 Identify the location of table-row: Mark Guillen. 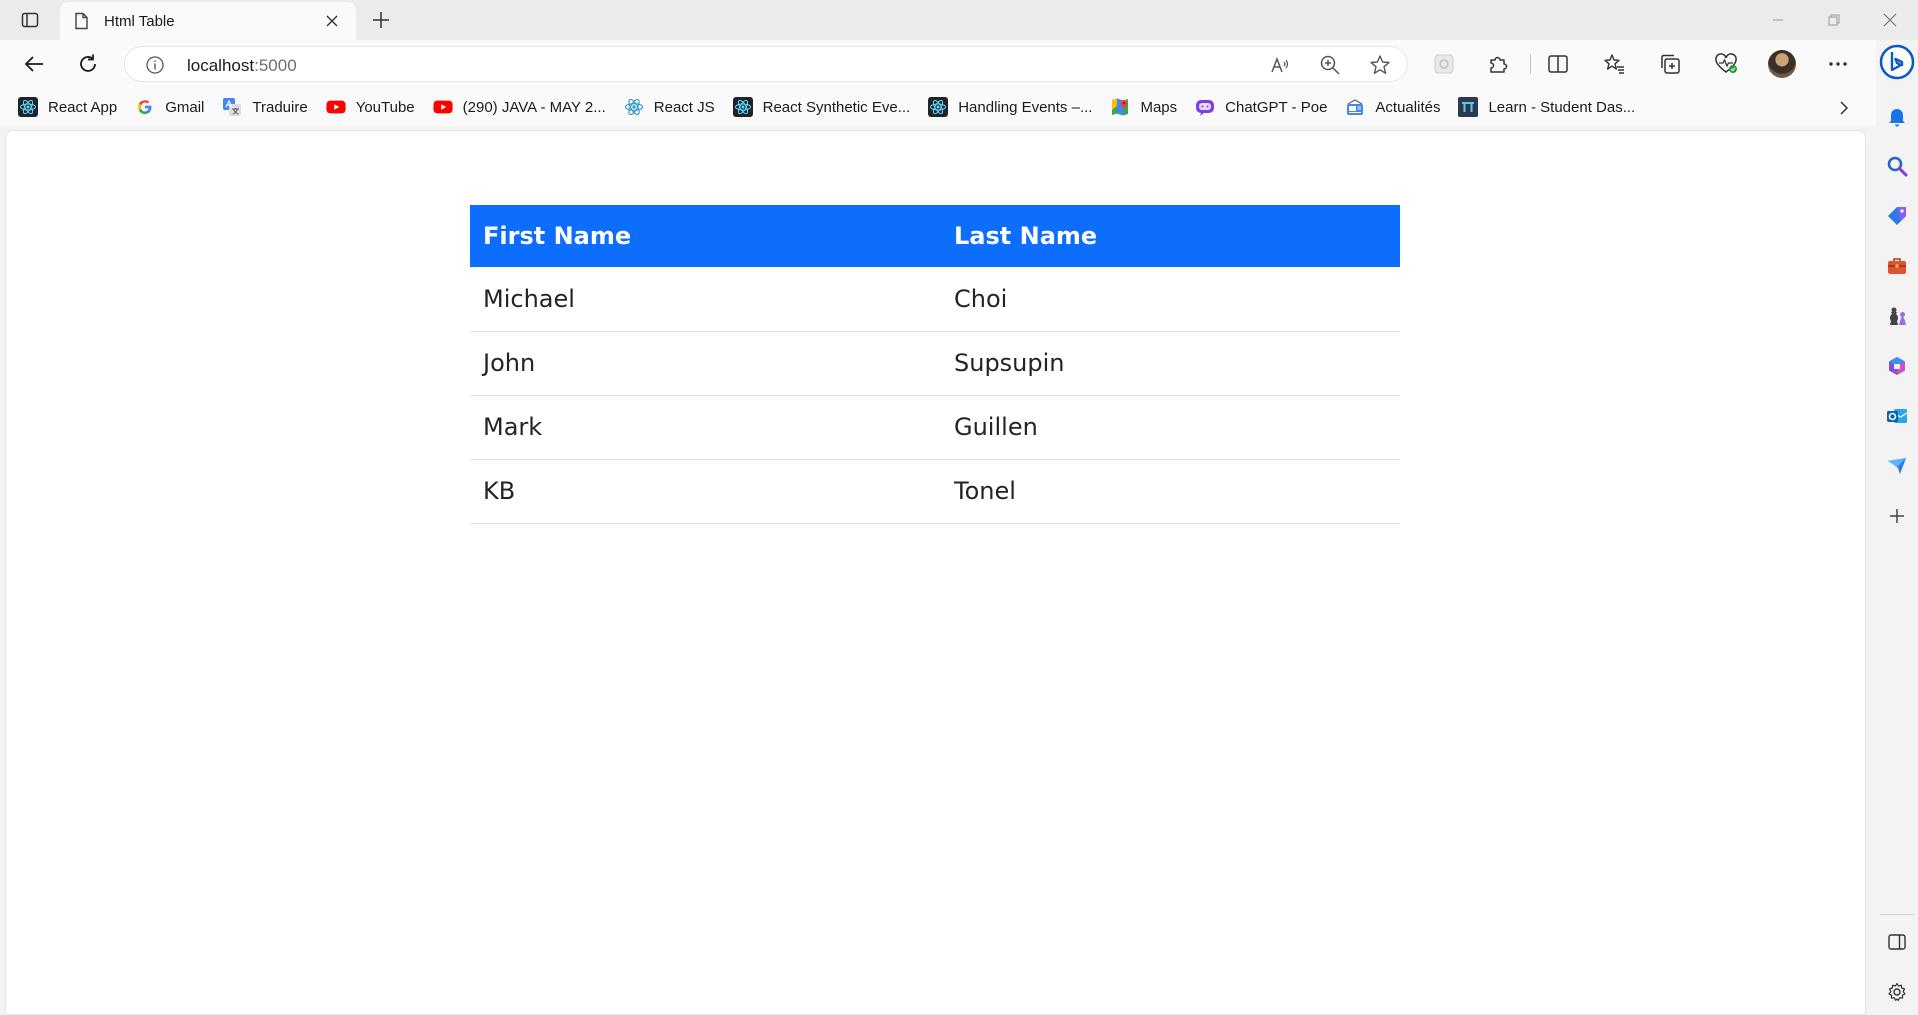
(935, 427).